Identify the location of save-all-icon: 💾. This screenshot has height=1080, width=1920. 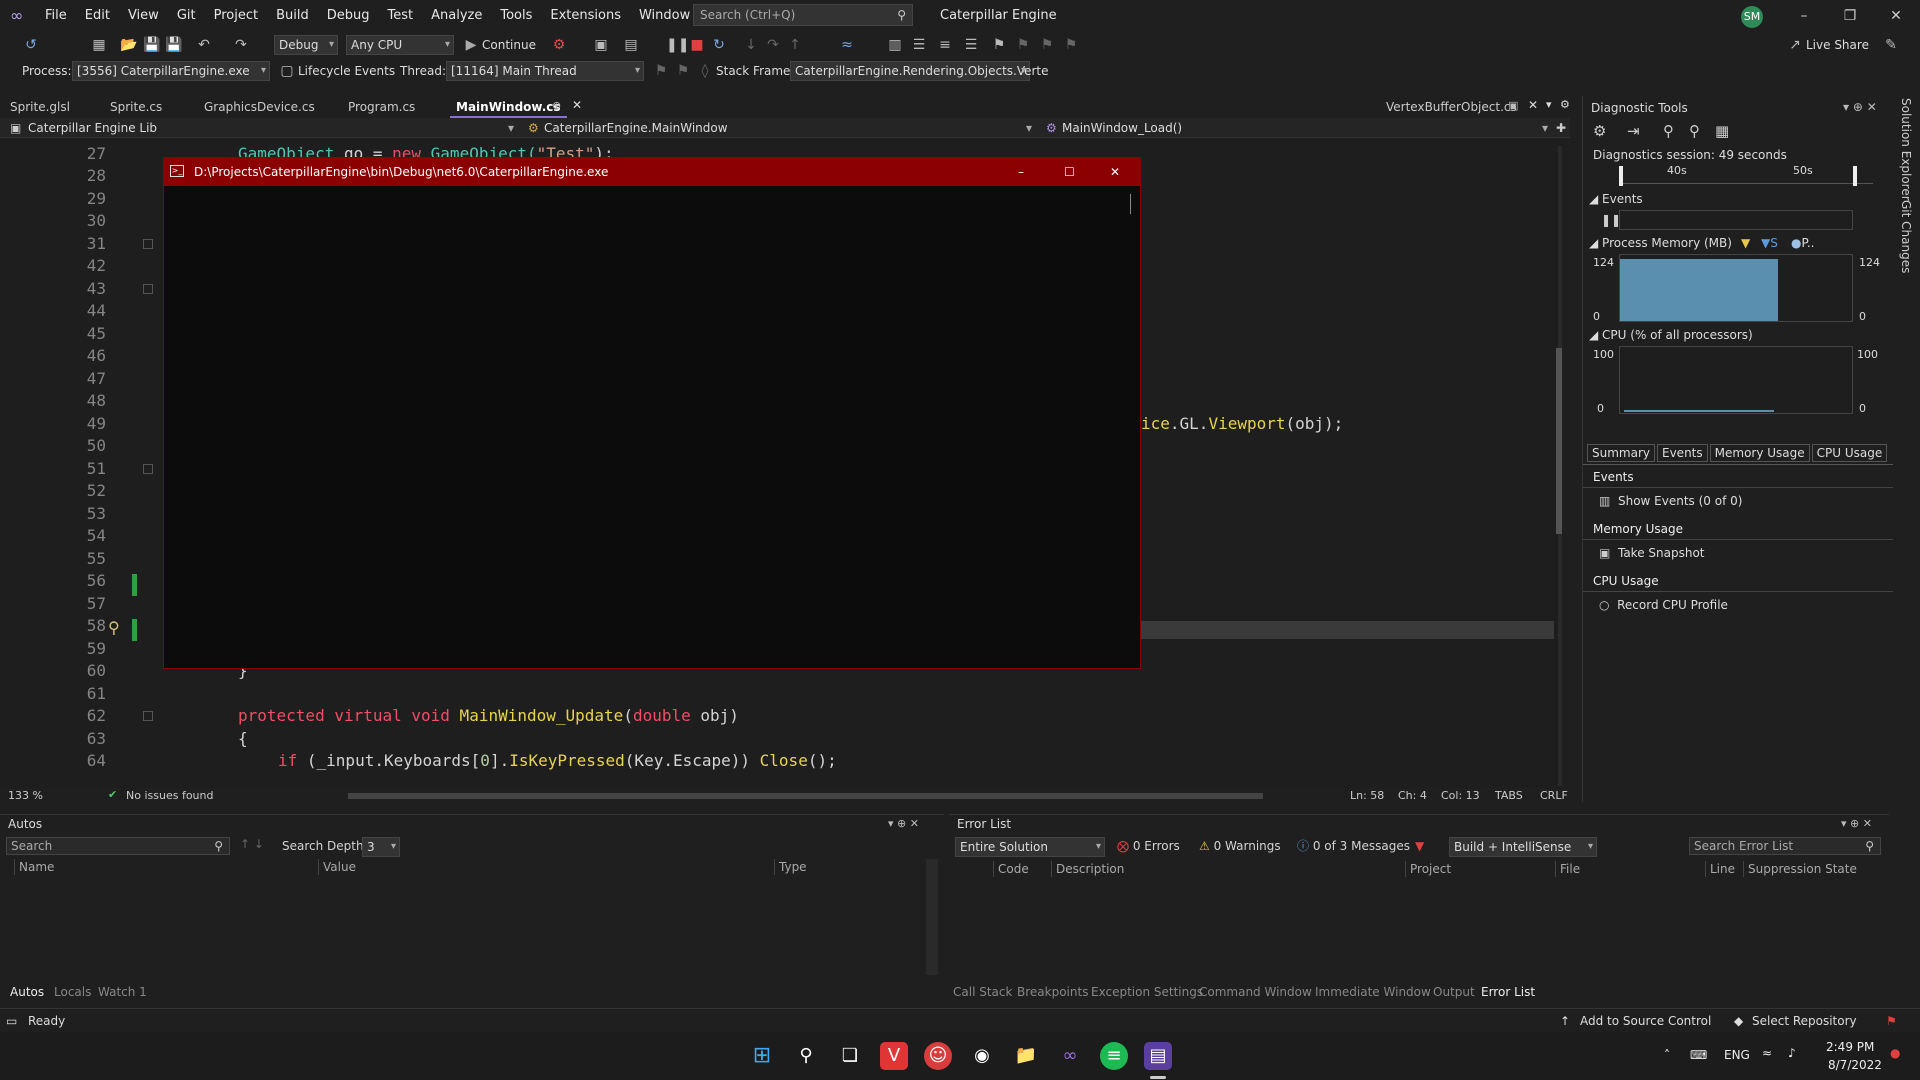
(174, 45).